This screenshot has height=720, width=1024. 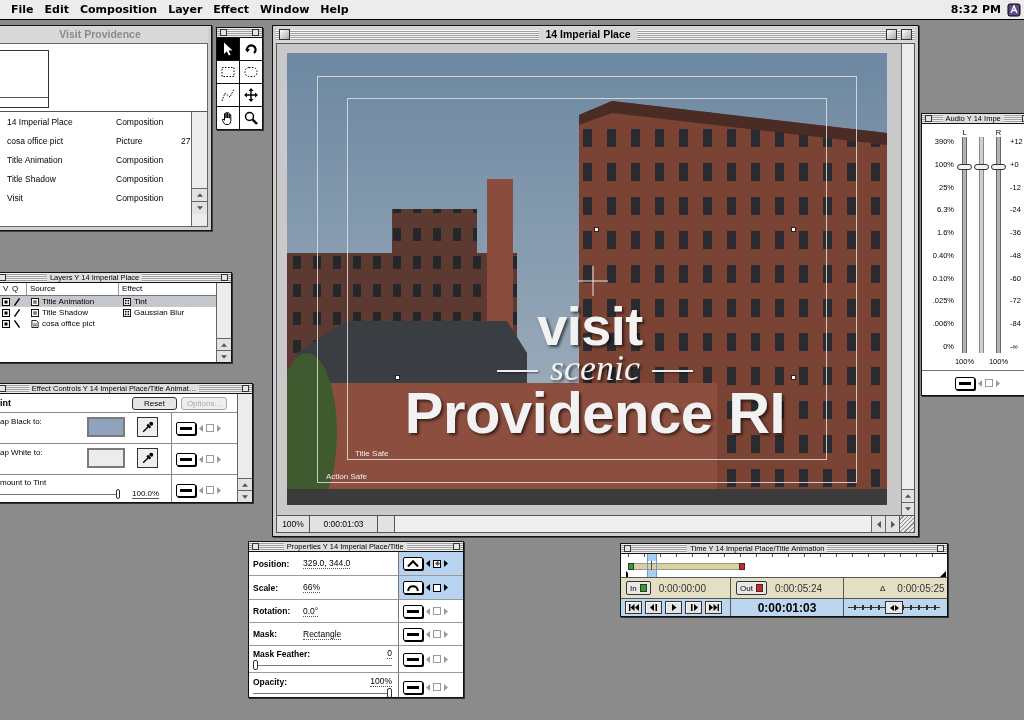 I want to click on effect-button: Reset, so click(x=154, y=403).